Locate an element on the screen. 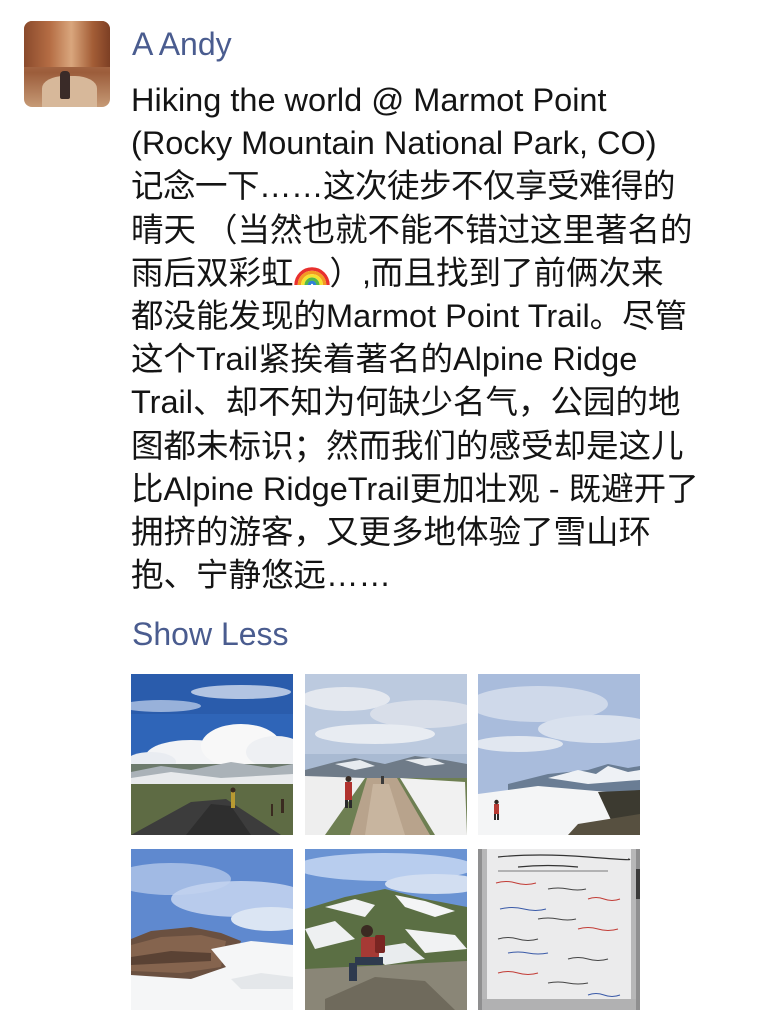 Image resolution: width=773 pixels, height=1024 pixels. post-text-line: 晴天 （当然也就不能不错过这里著名的 is located at coordinates (412, 229).